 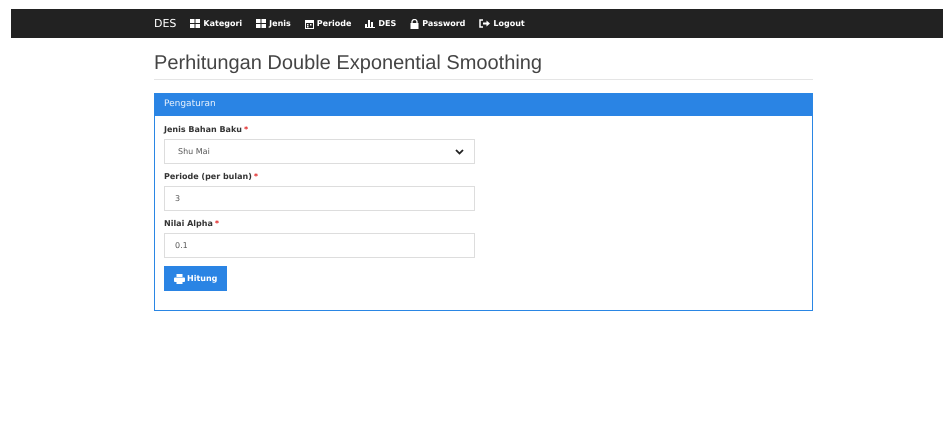 I want to click on nav-link: Kategori, so click(x=216, y=23).